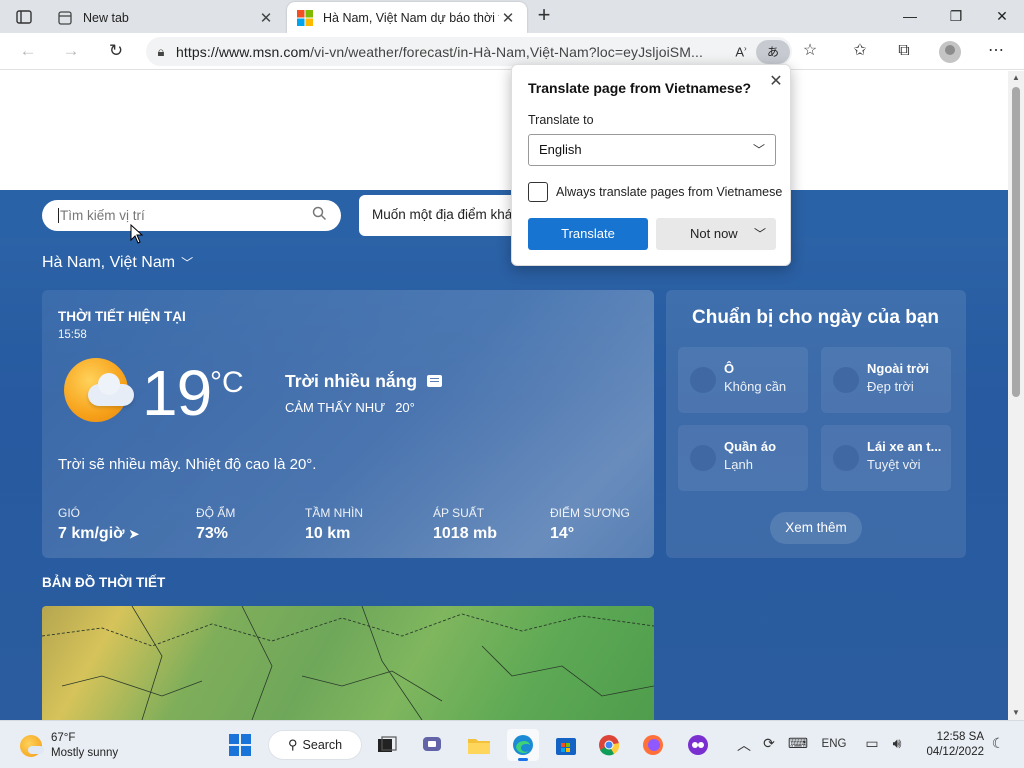  I want to click on firefox-icon, so click(653, 745).